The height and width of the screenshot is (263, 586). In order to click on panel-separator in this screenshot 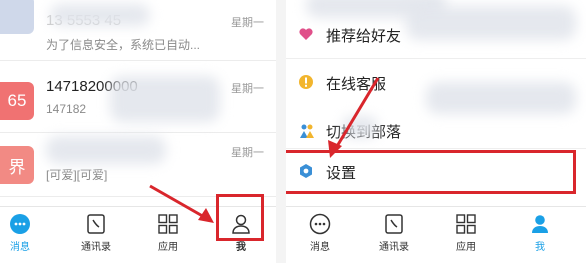, I will do `click(281, 131)`.